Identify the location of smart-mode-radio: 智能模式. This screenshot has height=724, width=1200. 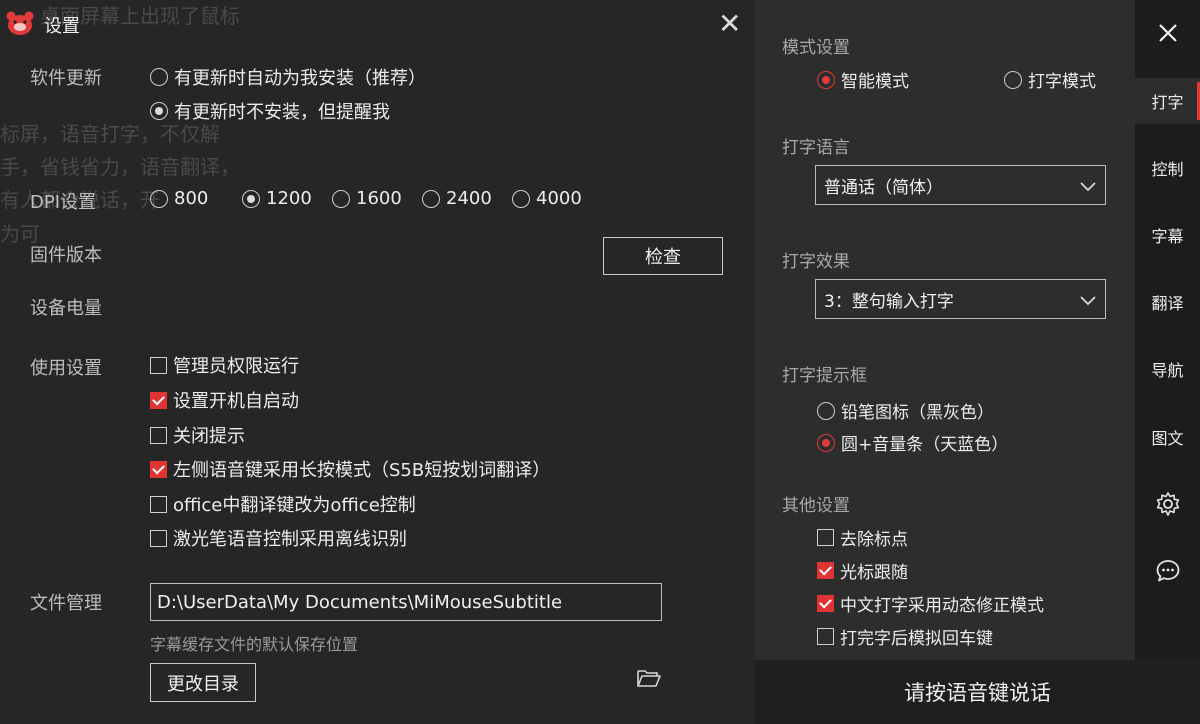
(863, 79).